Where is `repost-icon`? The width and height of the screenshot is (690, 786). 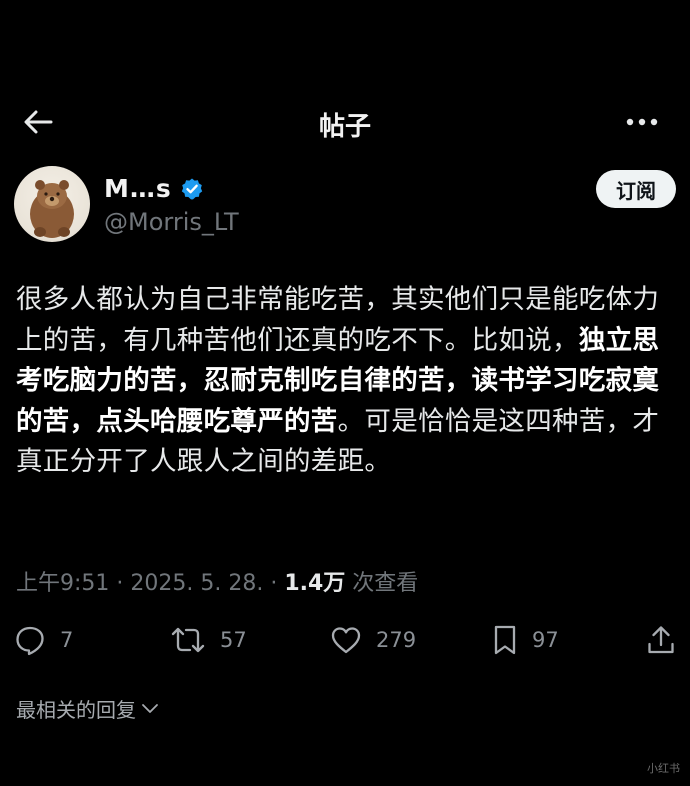
repost-icon is located at coordinates (188, 640).